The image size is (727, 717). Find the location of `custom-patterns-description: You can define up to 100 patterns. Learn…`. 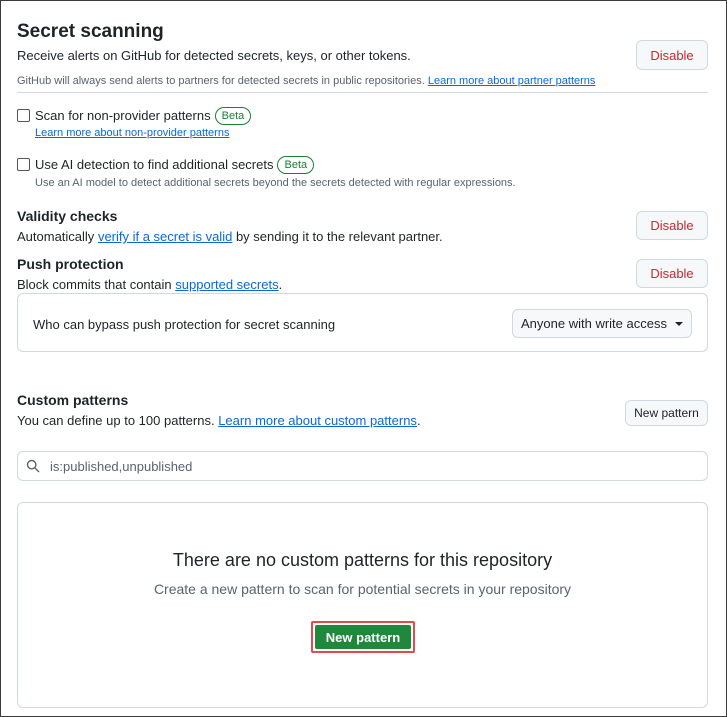

custom-patterns-description: You can define up to 100 patterns. Learn… is located at coordinates (219, 420).